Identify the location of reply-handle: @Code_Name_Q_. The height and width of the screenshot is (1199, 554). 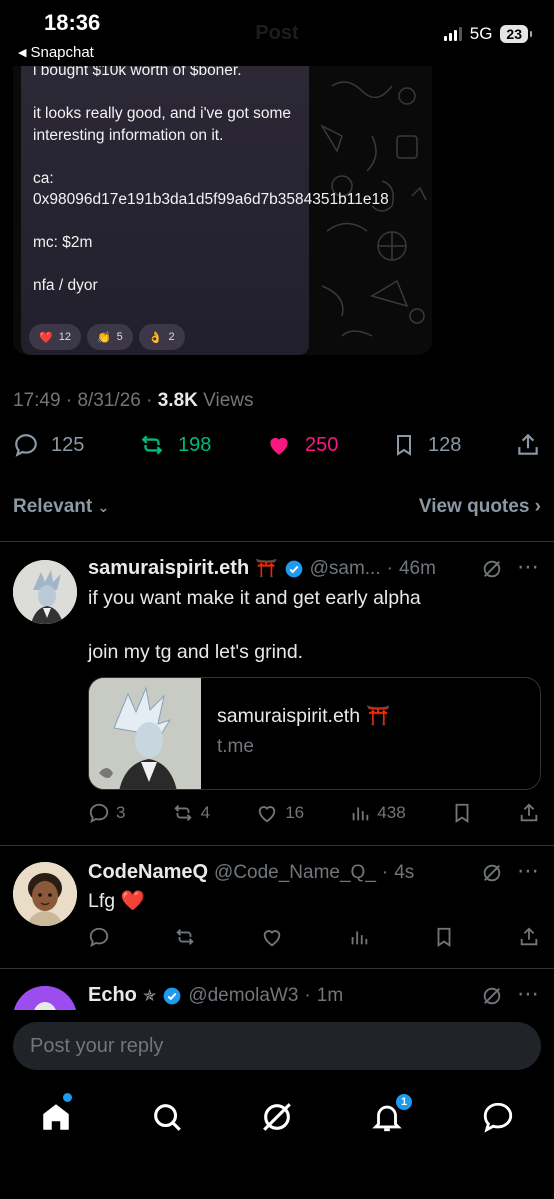
(295, 873).